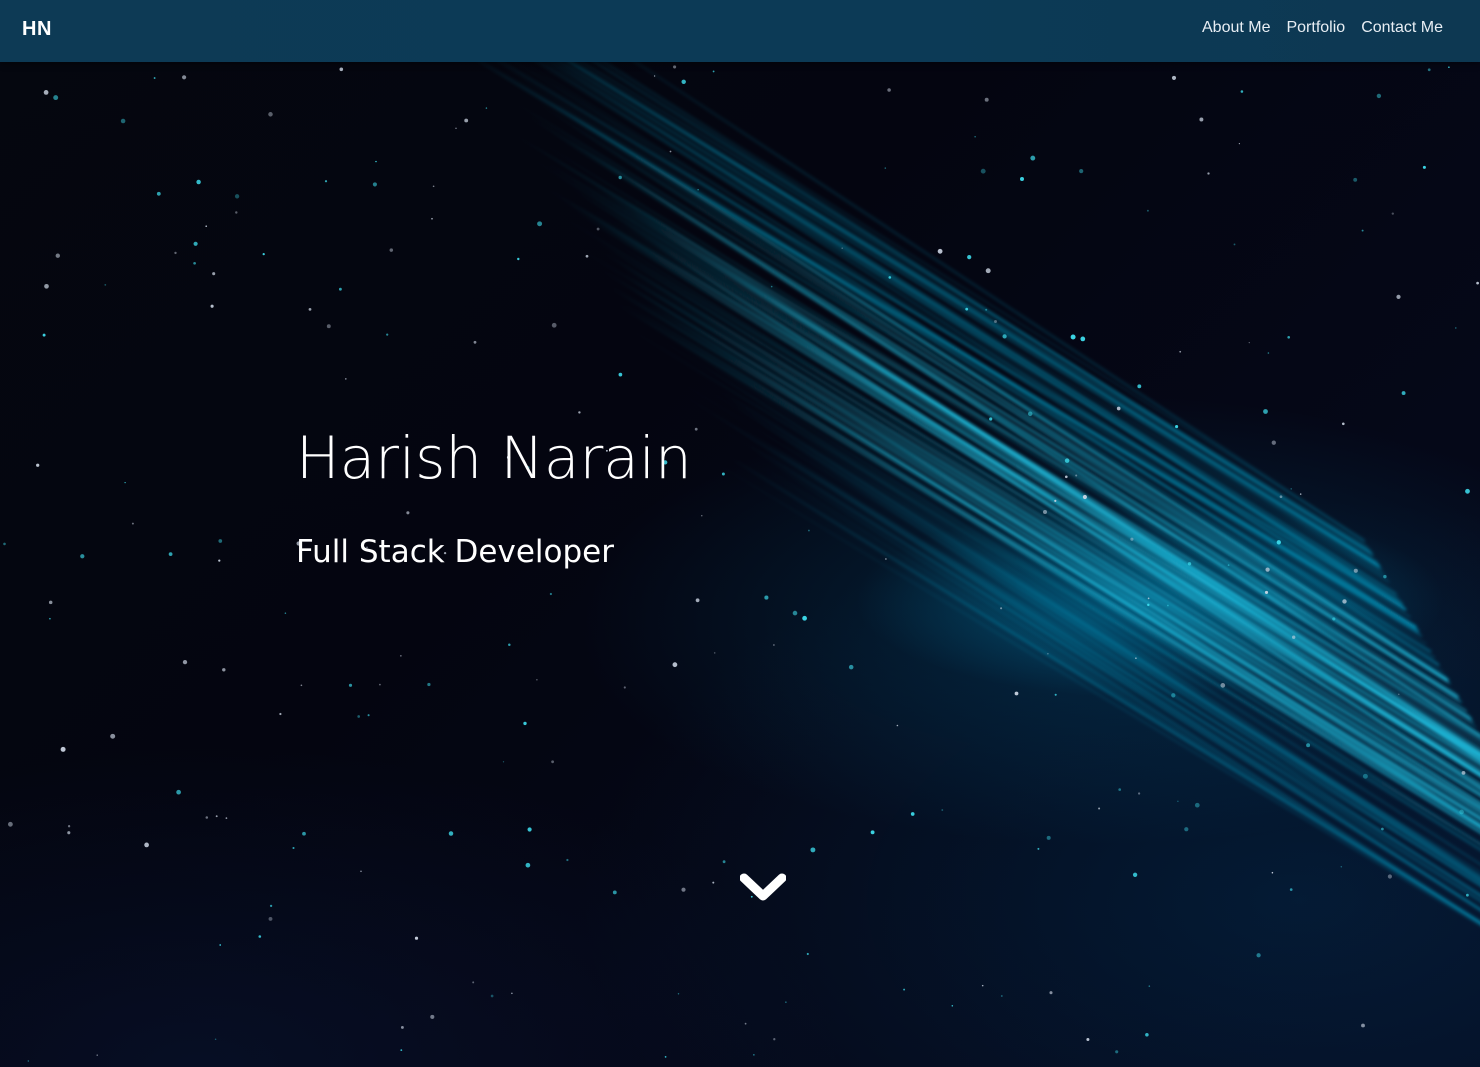  Describe the element at coordinates (763, 888) in the screenshot. I see `scroll-down-button` at that location.